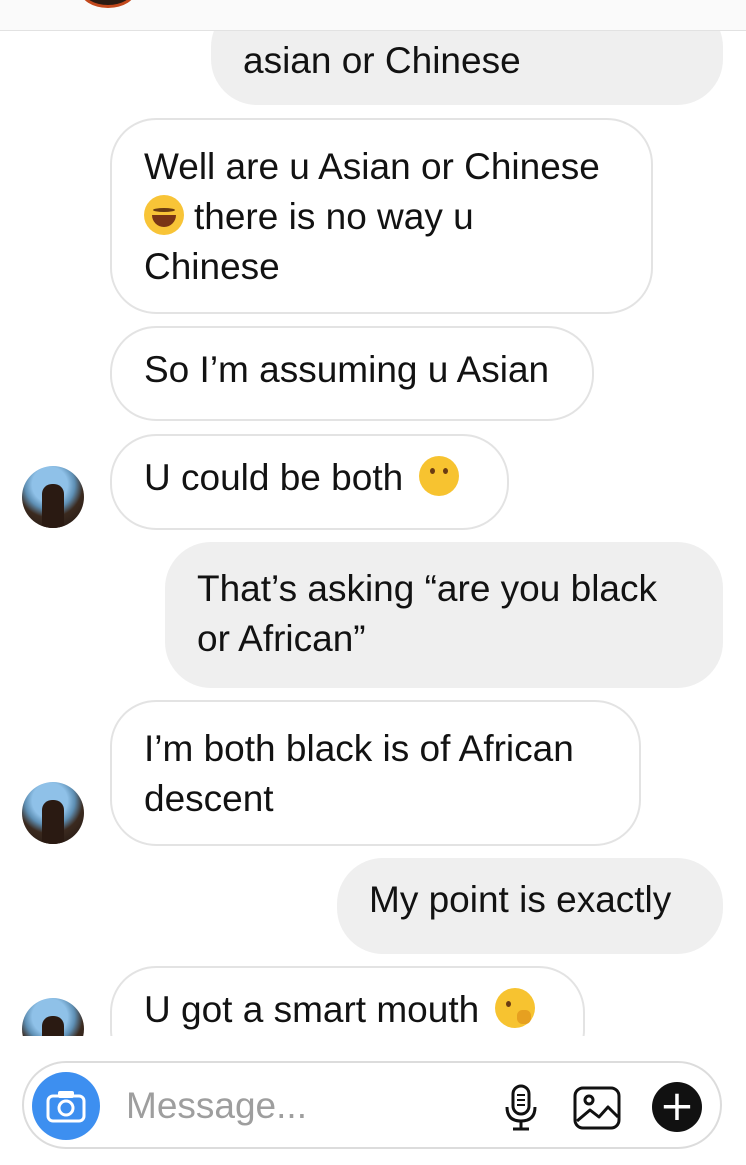 Image resolution: width=746 pixels, height=1165 pixels. I want to click on message-text: U got a smart mouth, so click(312, 1009).